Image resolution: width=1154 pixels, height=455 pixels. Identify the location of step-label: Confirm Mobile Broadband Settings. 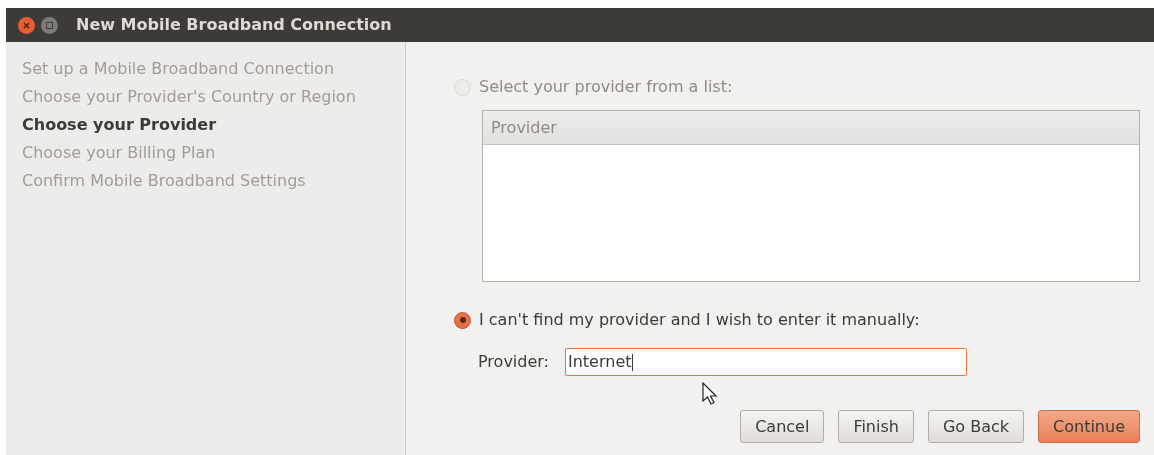
(164, 180).